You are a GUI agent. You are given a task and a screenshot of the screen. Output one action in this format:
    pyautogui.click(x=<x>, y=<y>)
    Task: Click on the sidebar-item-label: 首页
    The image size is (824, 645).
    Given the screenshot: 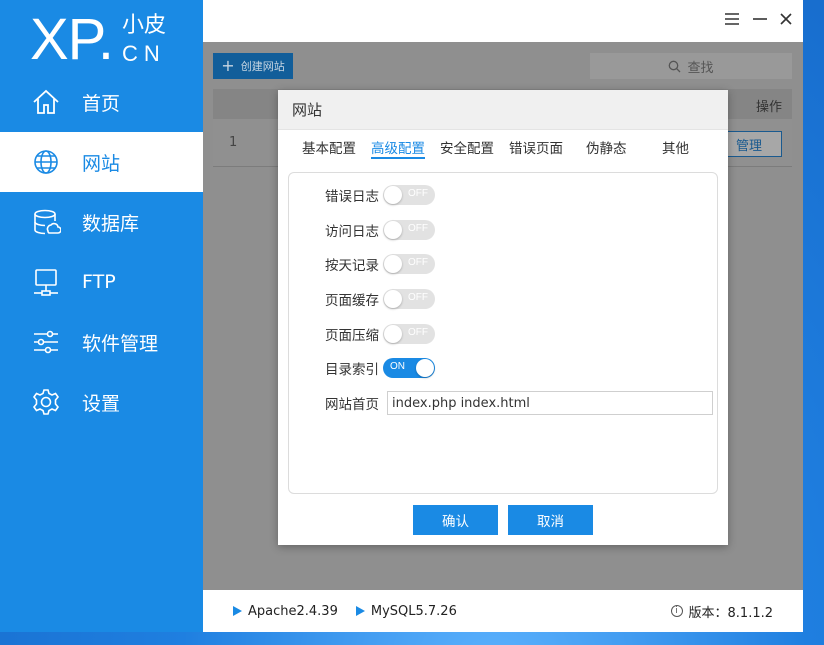 What is the action you would take?
    pyautogui.click(x=101, y=103)
    